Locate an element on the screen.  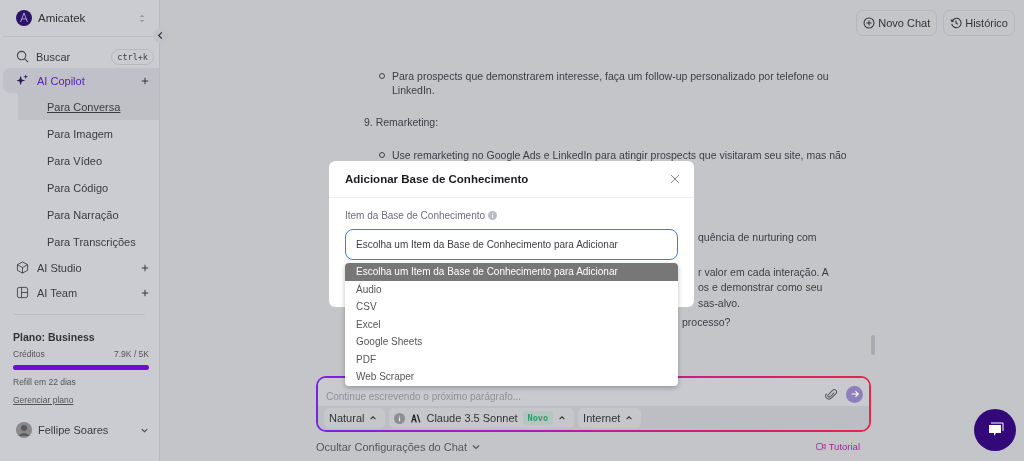
nav-section: AI Copilot is located at coordinates (81, 80).